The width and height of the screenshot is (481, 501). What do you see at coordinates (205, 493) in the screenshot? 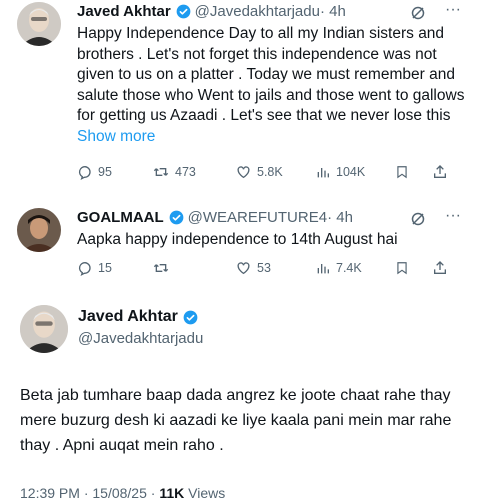
I see `views-label: Views` at bounding box center [205, 493].